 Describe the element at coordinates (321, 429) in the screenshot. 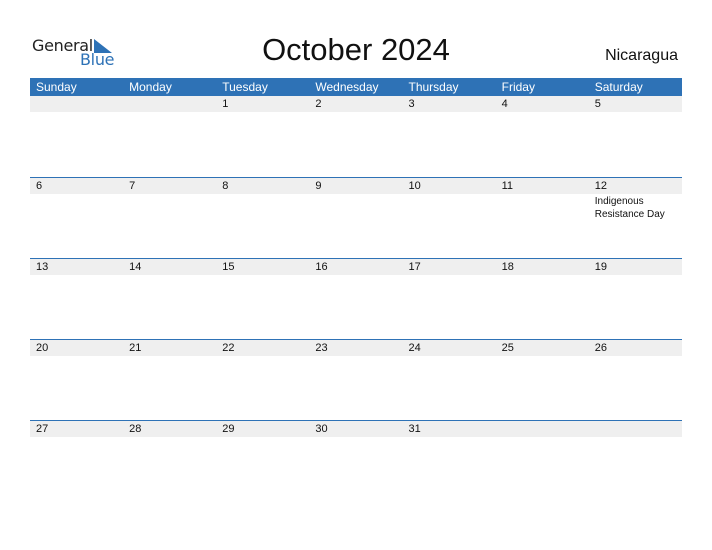

I see `day-number: 30` at that location.